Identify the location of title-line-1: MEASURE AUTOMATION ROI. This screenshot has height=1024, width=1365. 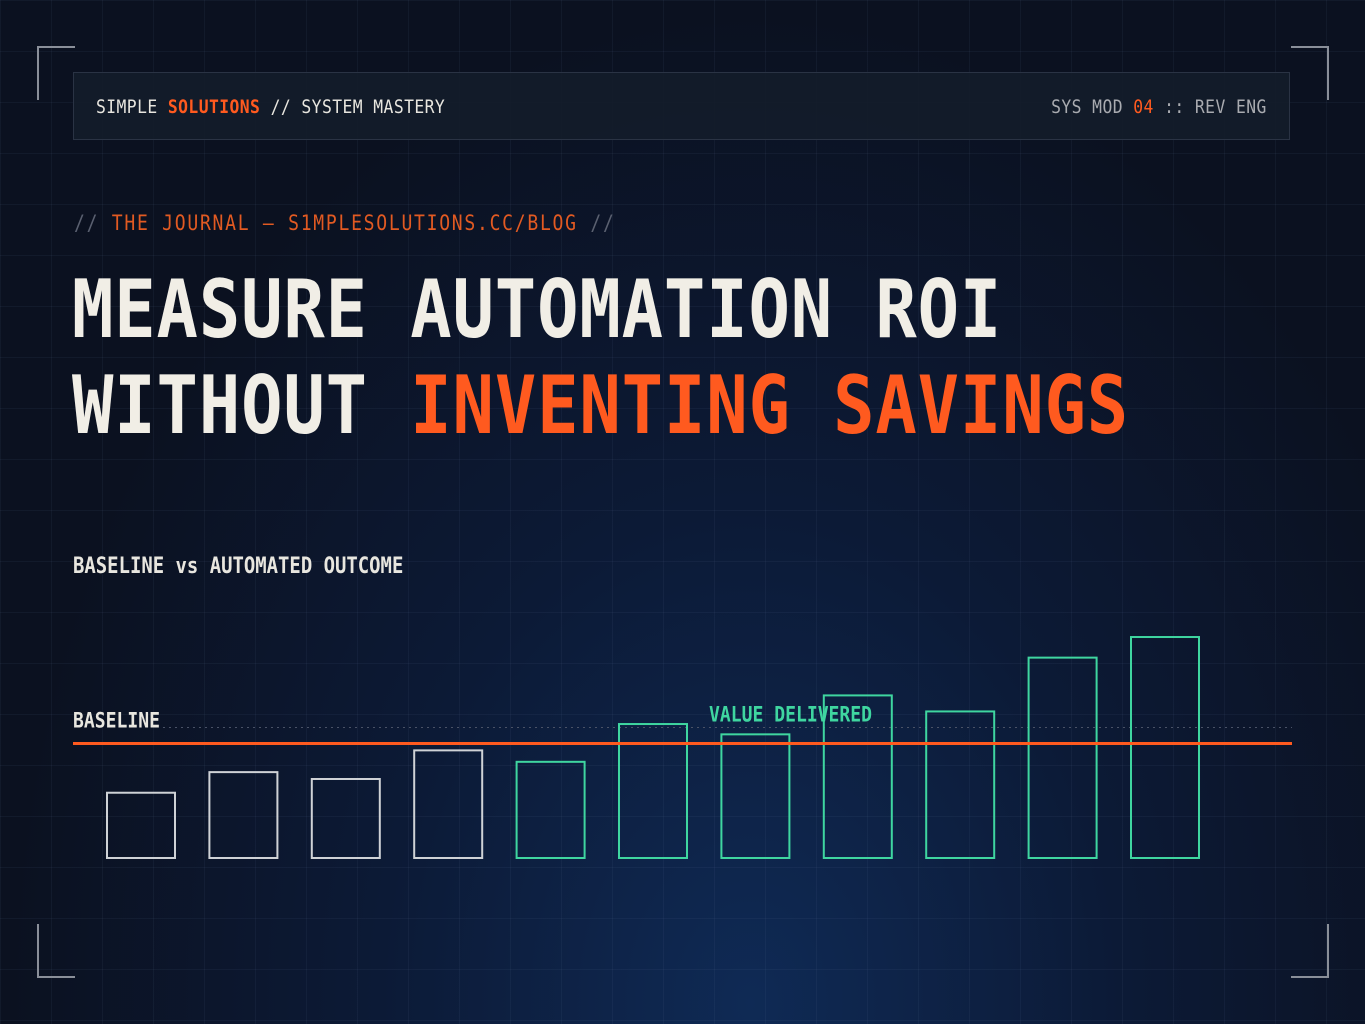
(537, 309).